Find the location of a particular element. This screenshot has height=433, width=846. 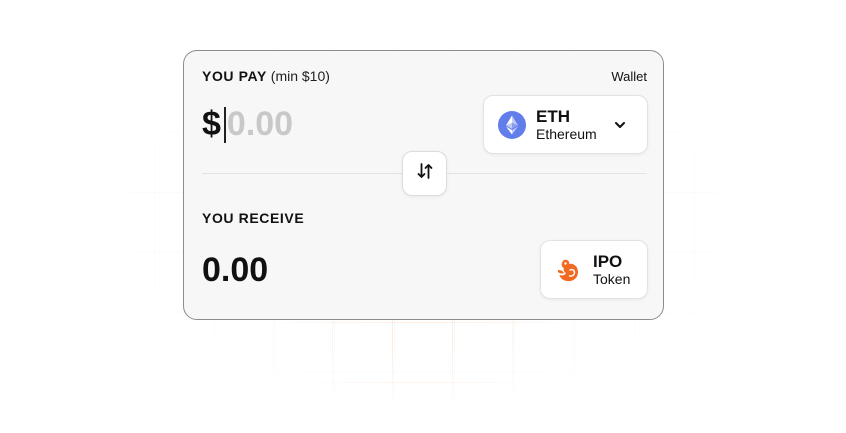

swap-direction-button is located at coordinates (424, 173).